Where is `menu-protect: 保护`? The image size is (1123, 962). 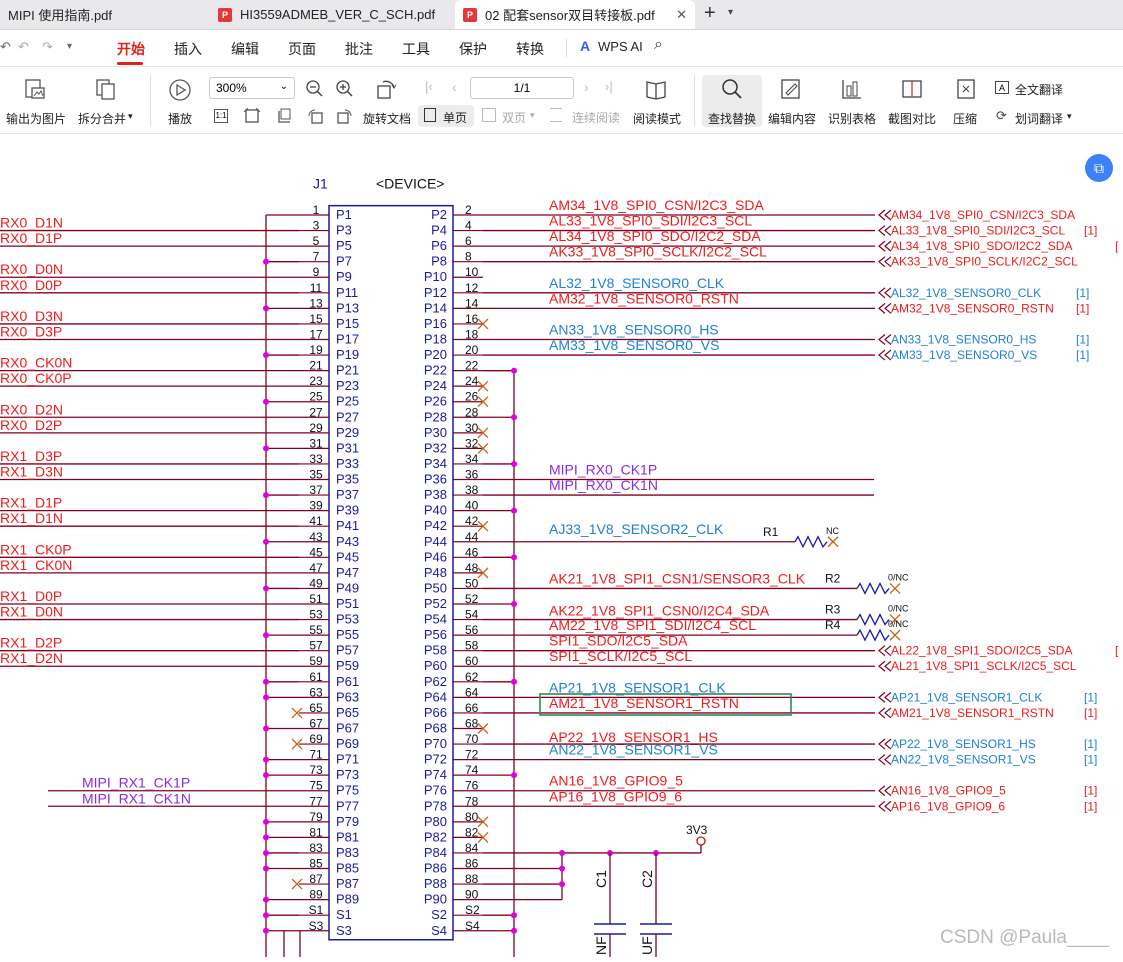 menu-protect: 保护 is located at coordinates (473, 49).